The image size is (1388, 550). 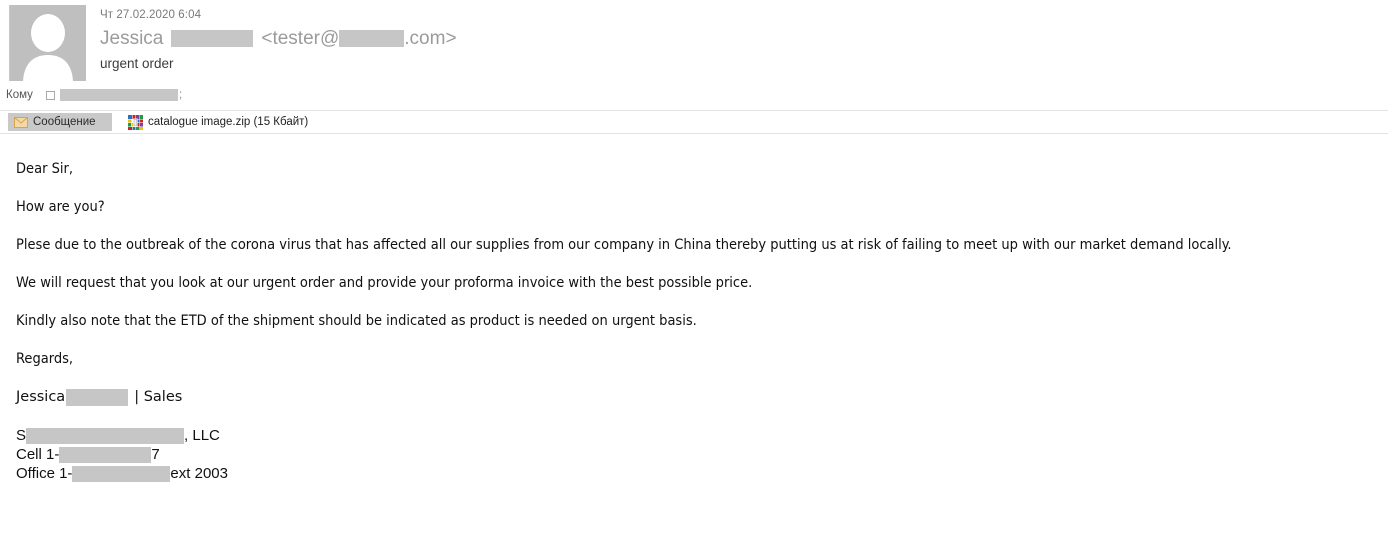 I want to click on signature-office-suffix: ext 2003, so click(x=199, y=473).